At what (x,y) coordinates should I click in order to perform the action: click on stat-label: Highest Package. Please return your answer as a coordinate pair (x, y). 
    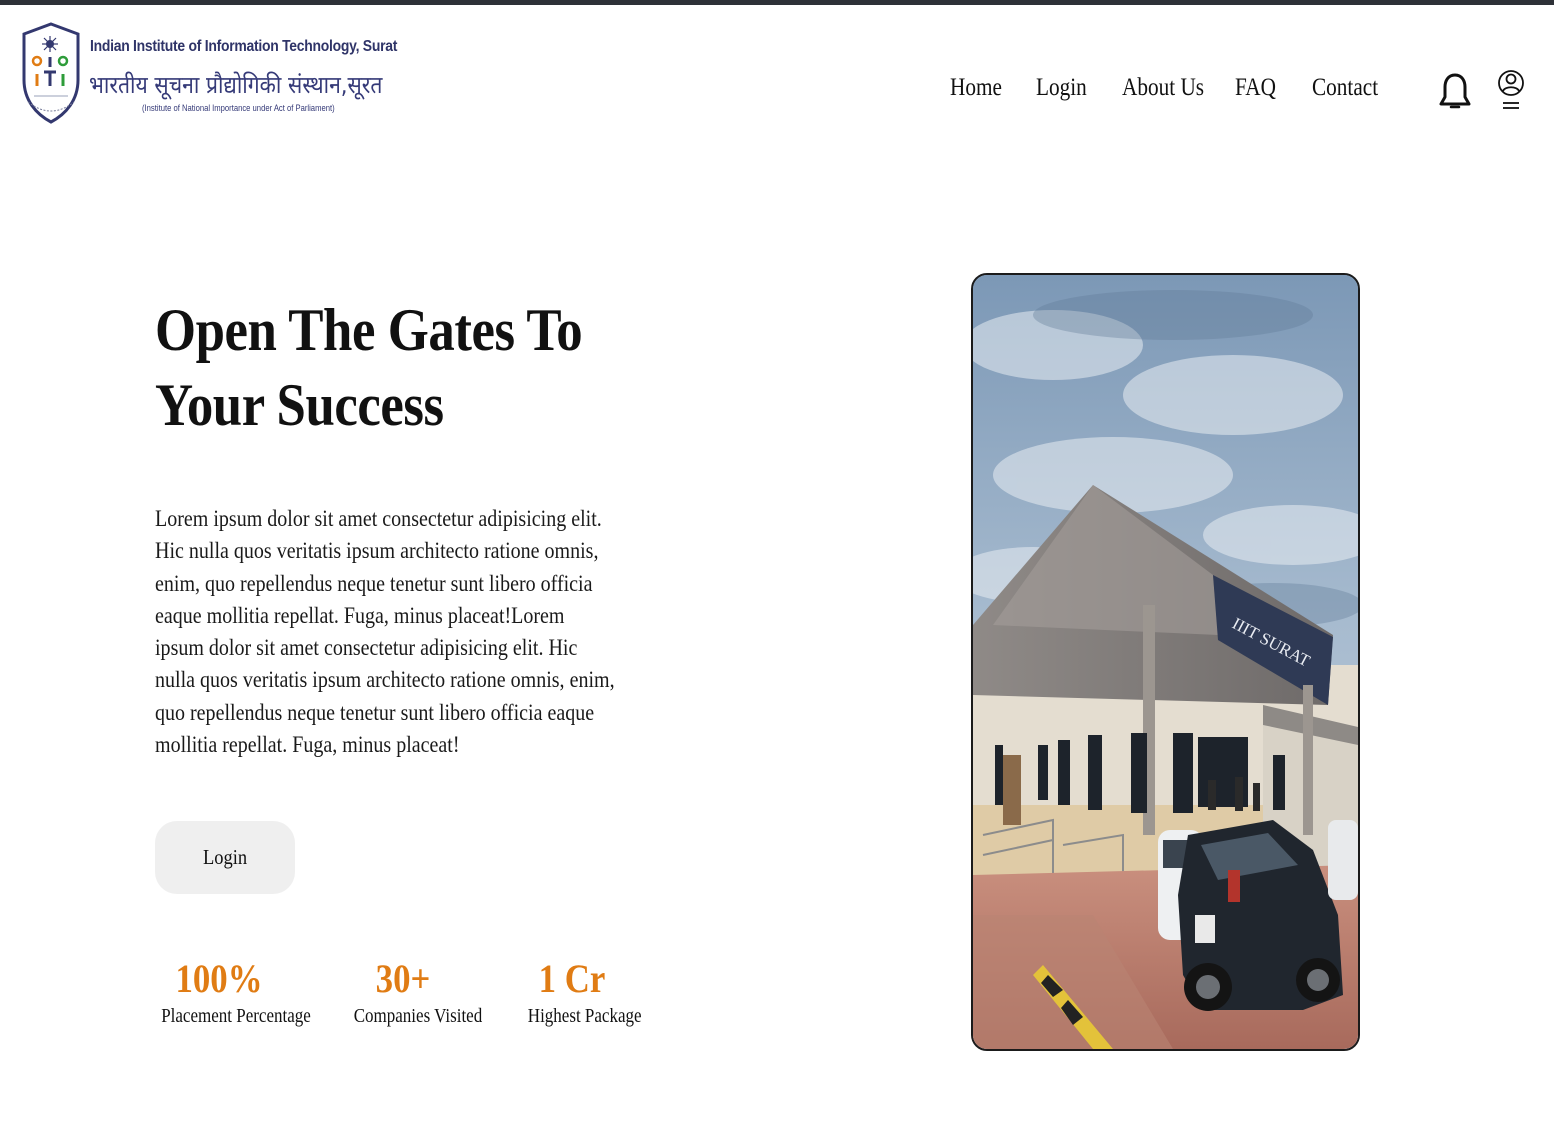
    Looking at the image, I should click on (584, 1016).